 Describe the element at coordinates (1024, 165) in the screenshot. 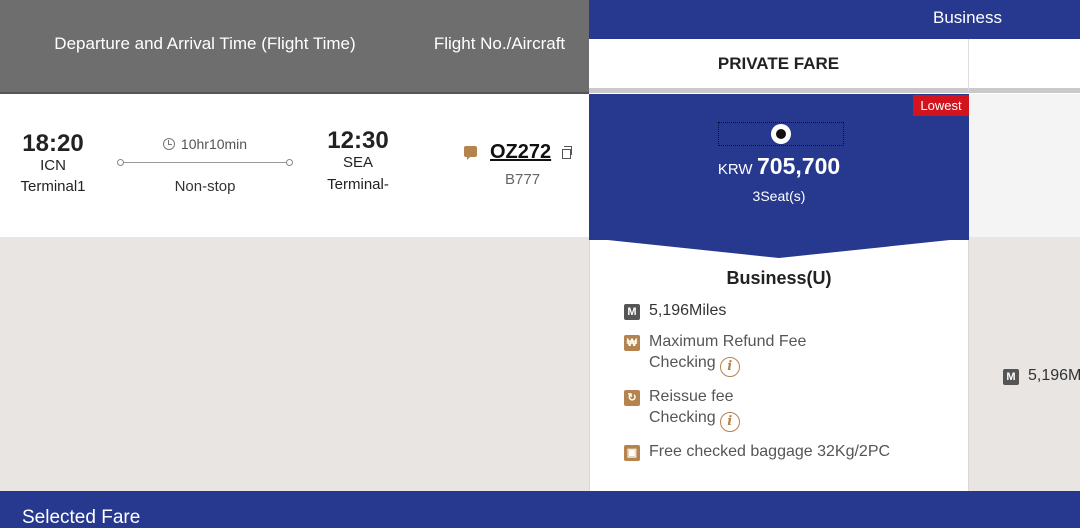

I see `next-fare-cell` at that location.